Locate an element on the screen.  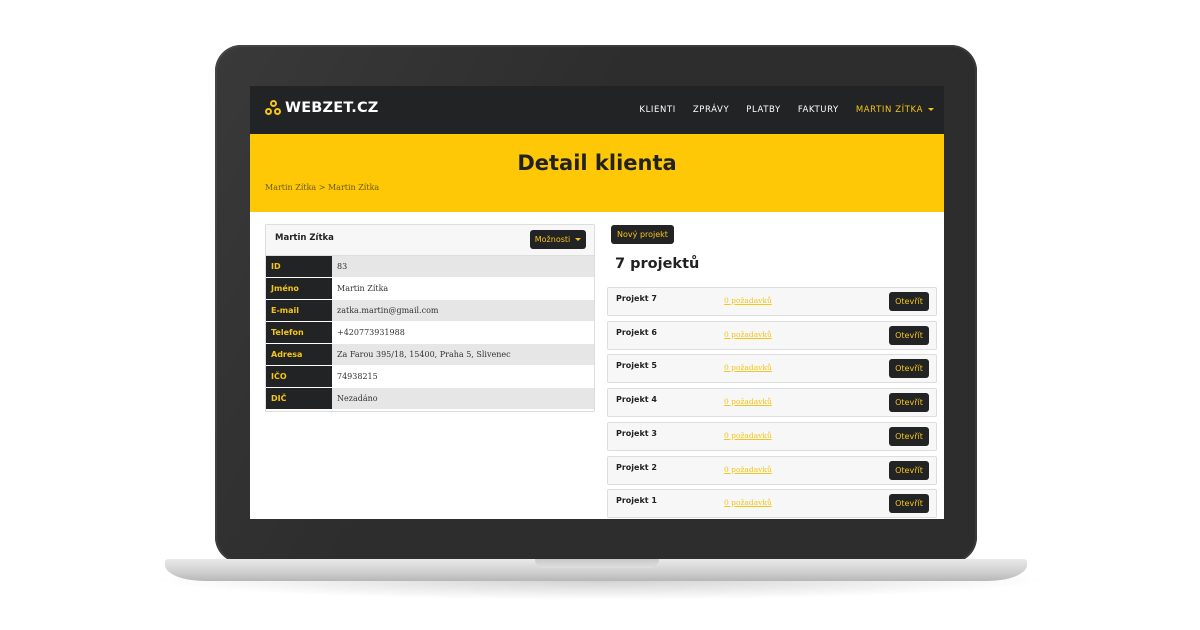
breadcrumb: Martin Zítka > Martin Zítka is located at coordinates (322, 187).